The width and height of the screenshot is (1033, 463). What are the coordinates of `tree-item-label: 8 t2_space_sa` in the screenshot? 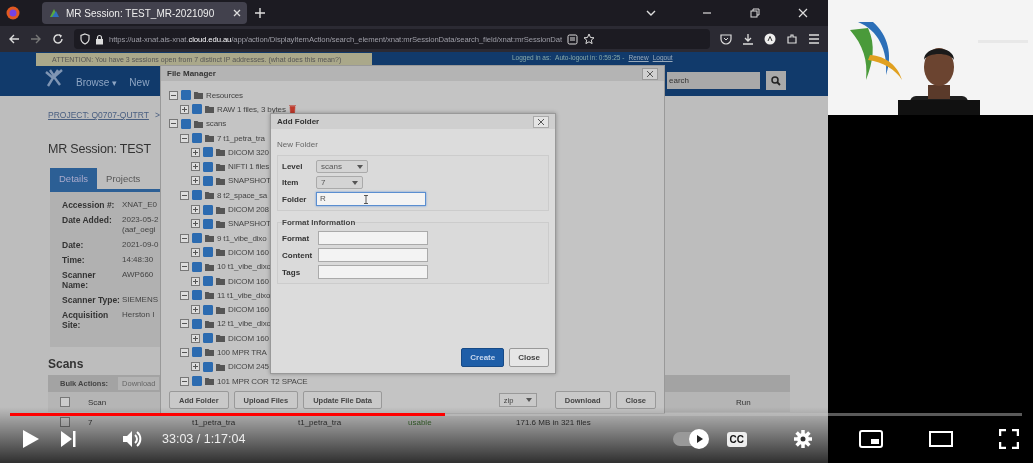 It's located at (242, 195).